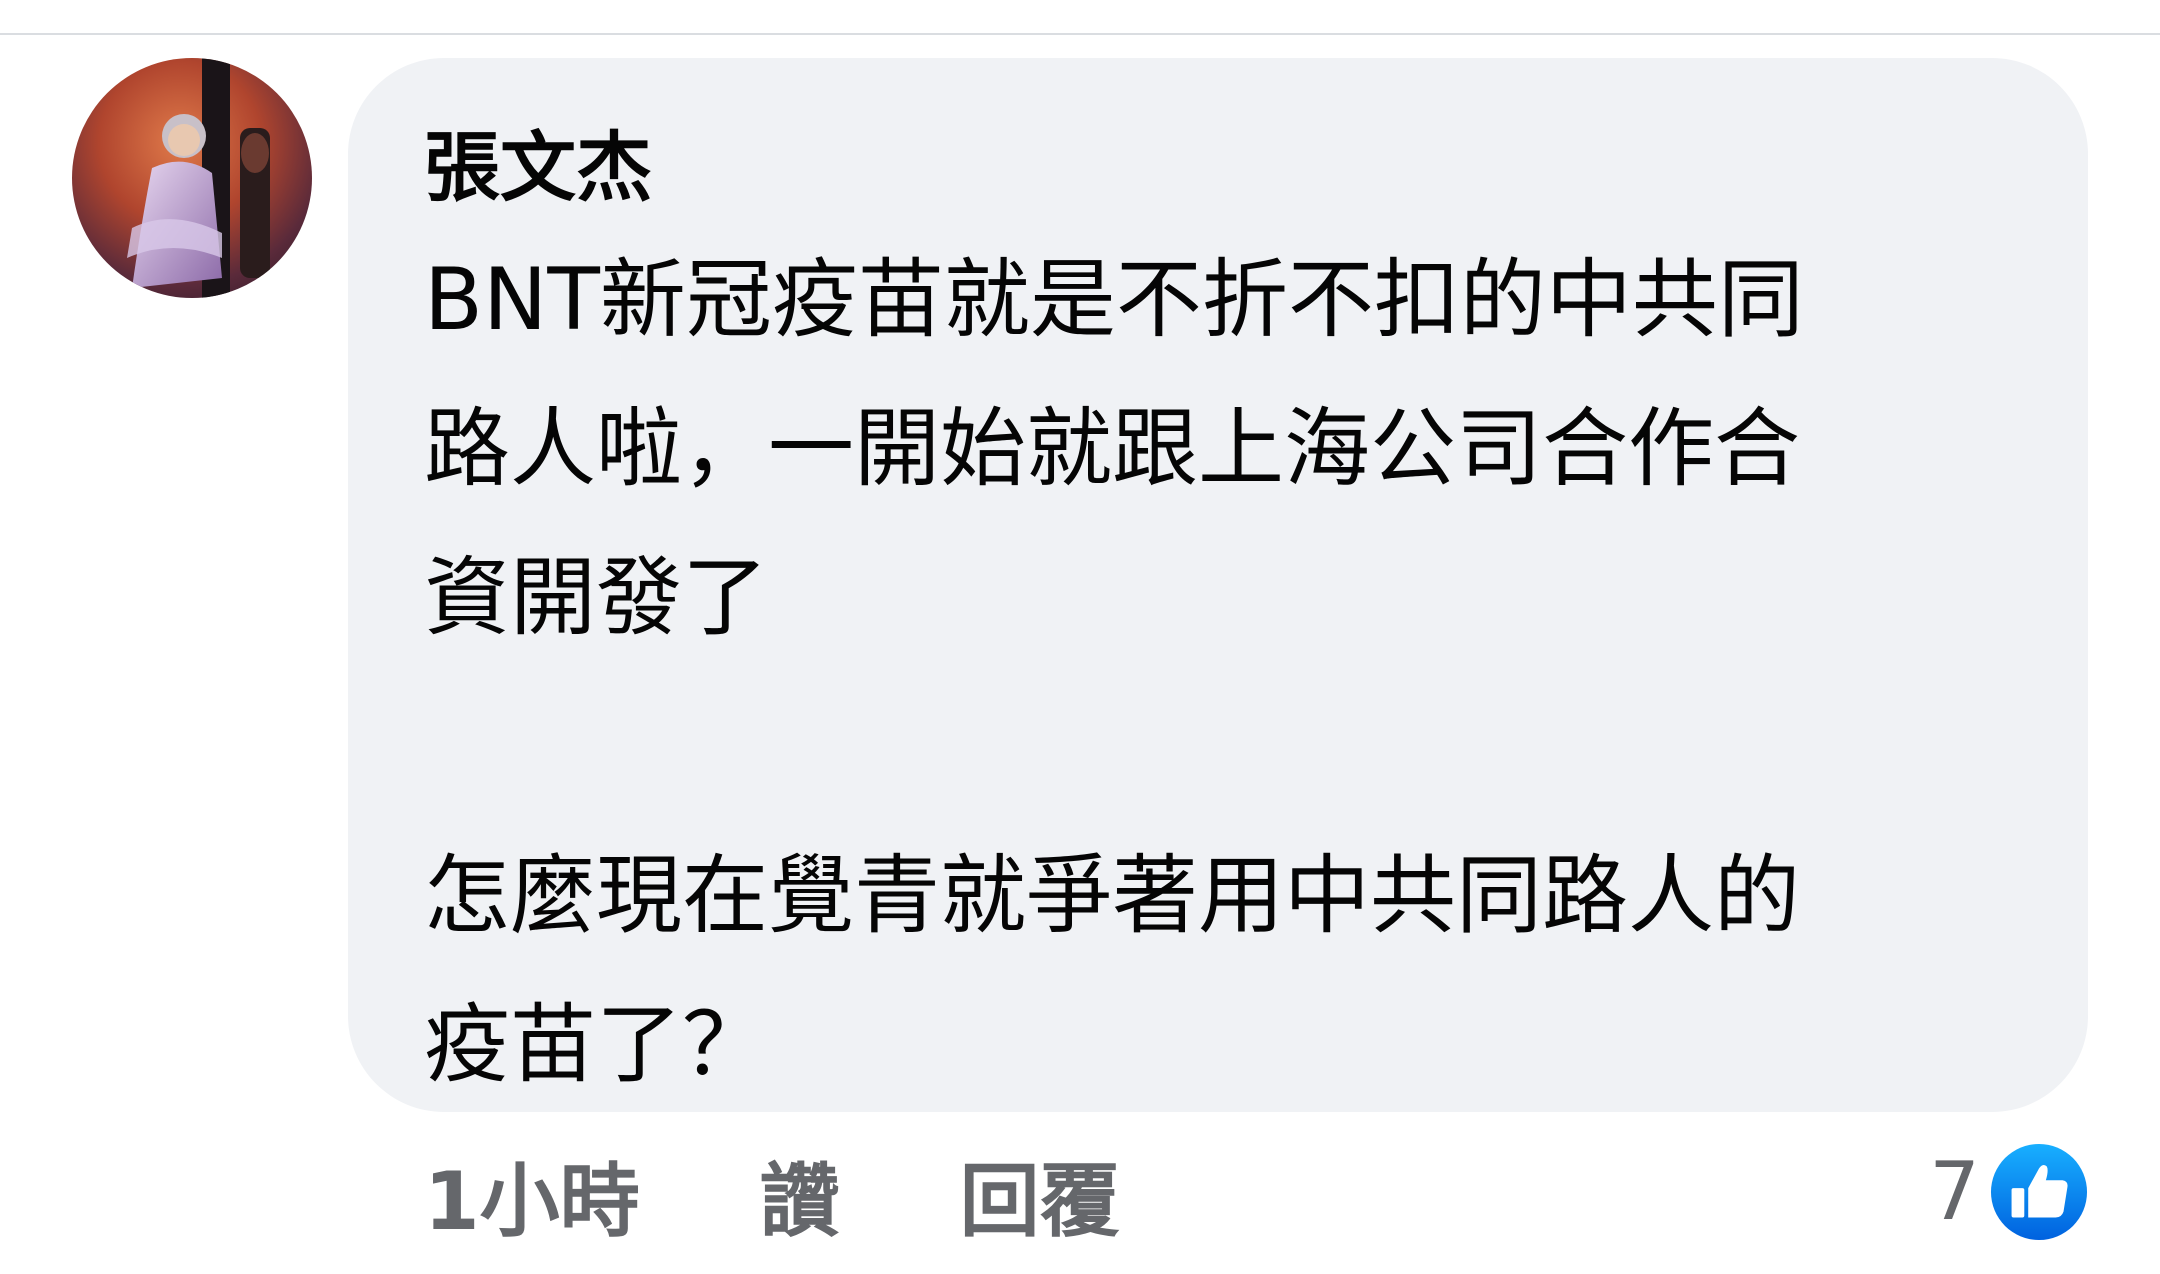 Image resolution: width=2160 pixels, height=1274 pixels. Describe the element at coordinates (800, 1195) in the screenshot. I see `like-button: 讚` at that location.